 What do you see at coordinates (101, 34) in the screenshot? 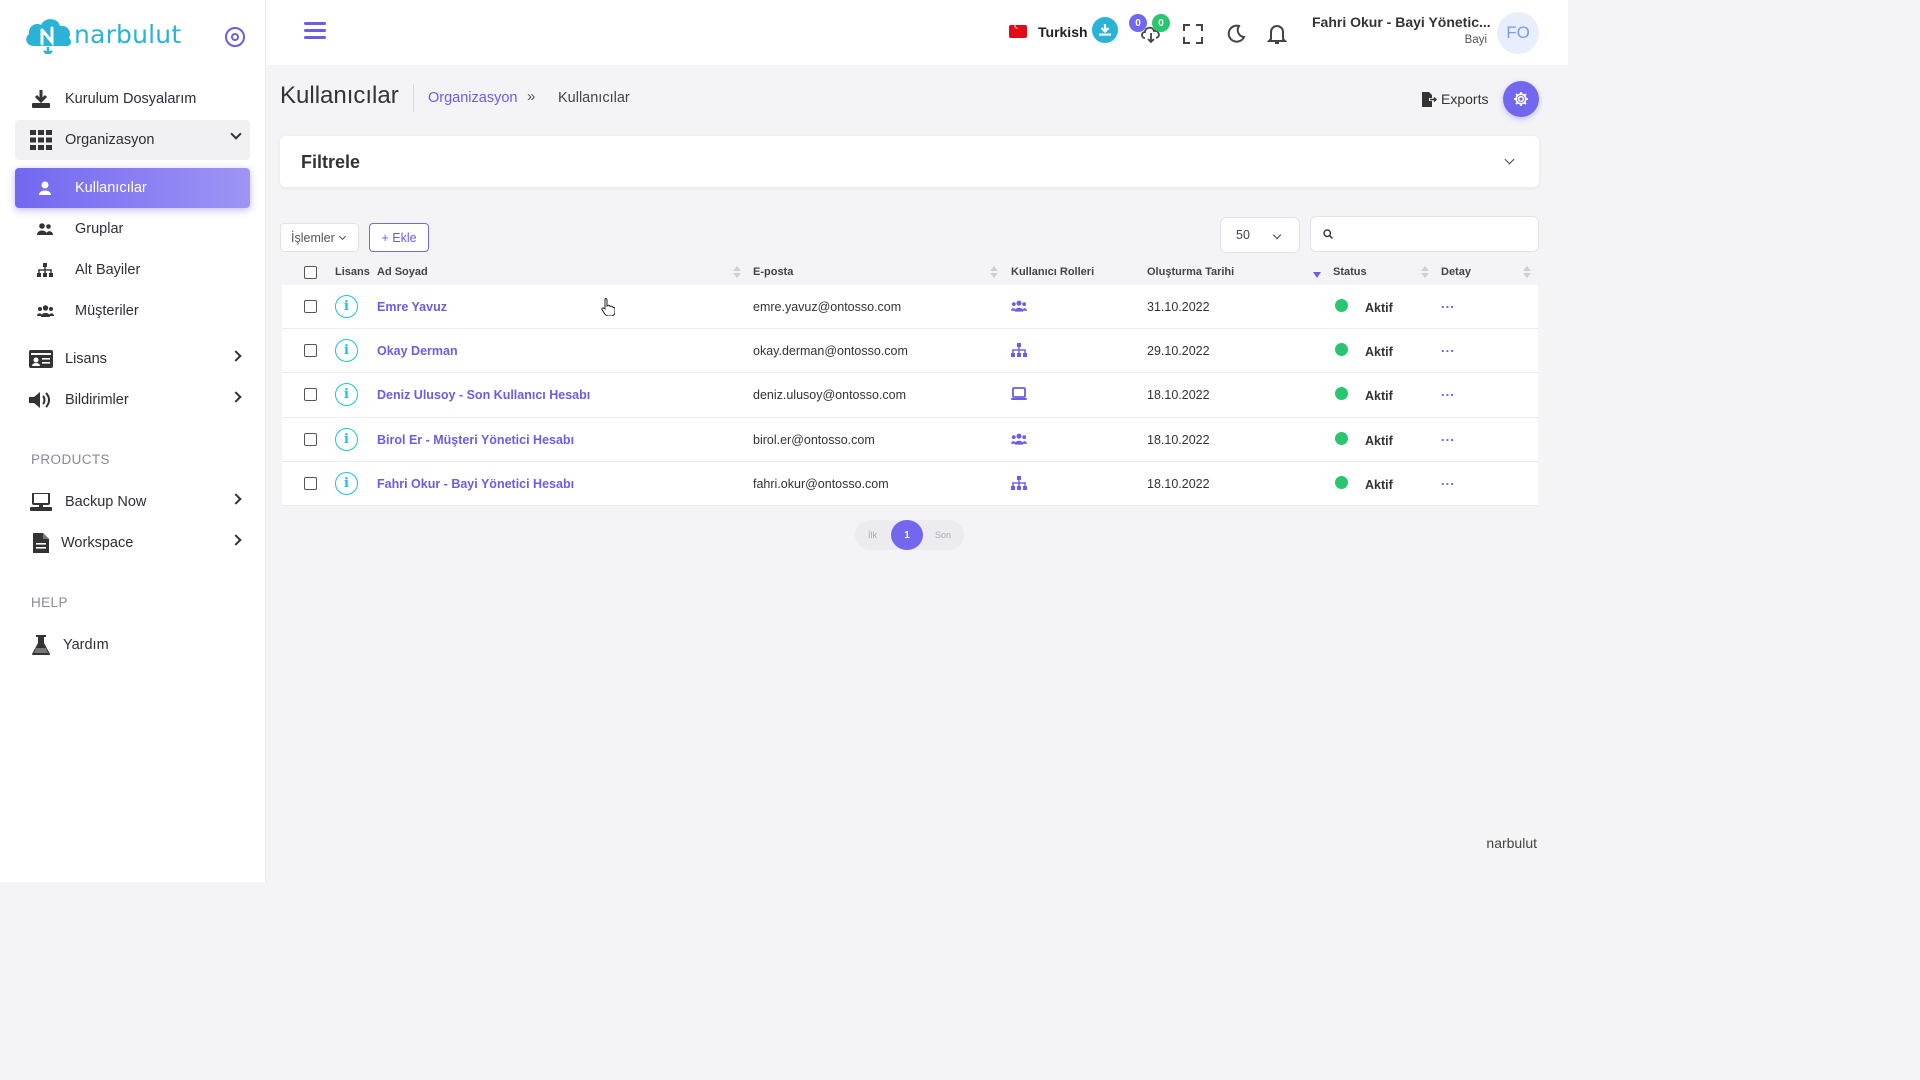
I see `logo: narbulut` at bounding box center [101, 34].